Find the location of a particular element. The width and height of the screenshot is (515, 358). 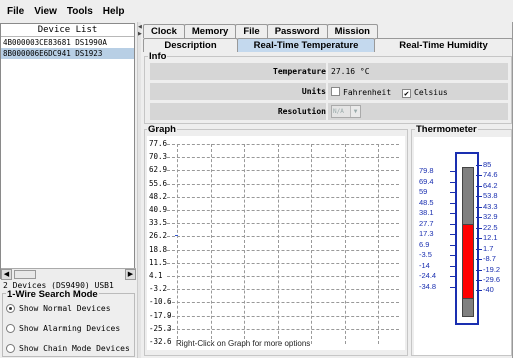

tab-real-time-temperature: Real-Time Temperature is located at coordinates (306, 45).